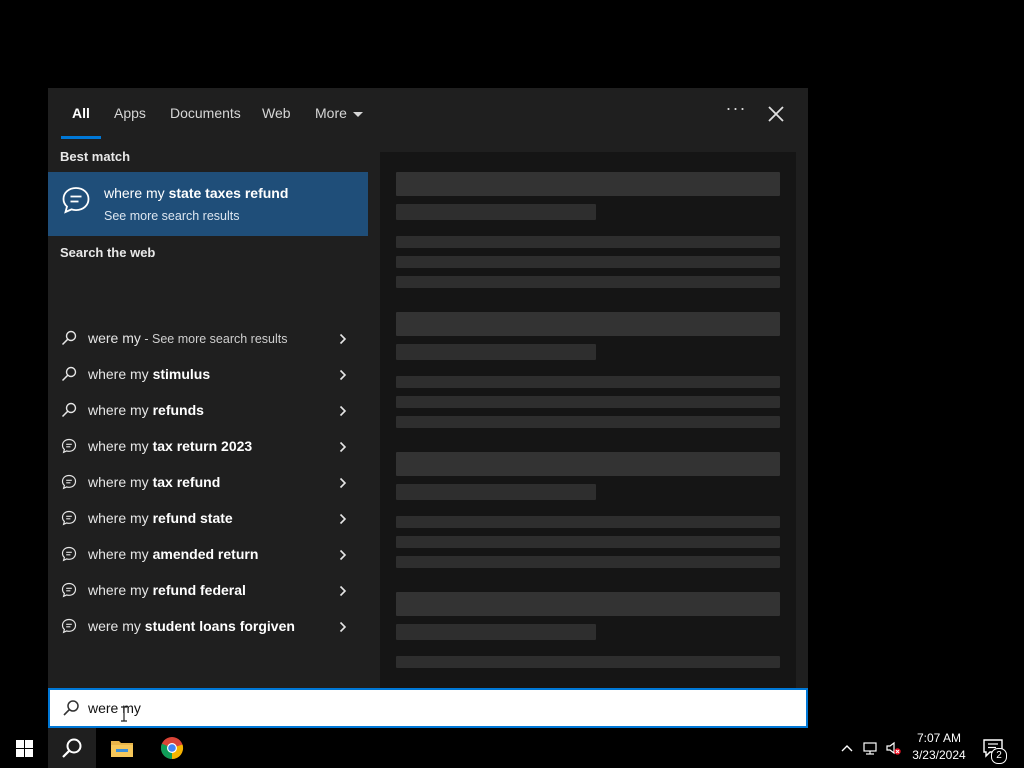 Image resolution: width=1024 pixels, height=768 pixels. Describe the element at coordinates (114, 708) in the screenshot. I see `search-input: were my` at that location.